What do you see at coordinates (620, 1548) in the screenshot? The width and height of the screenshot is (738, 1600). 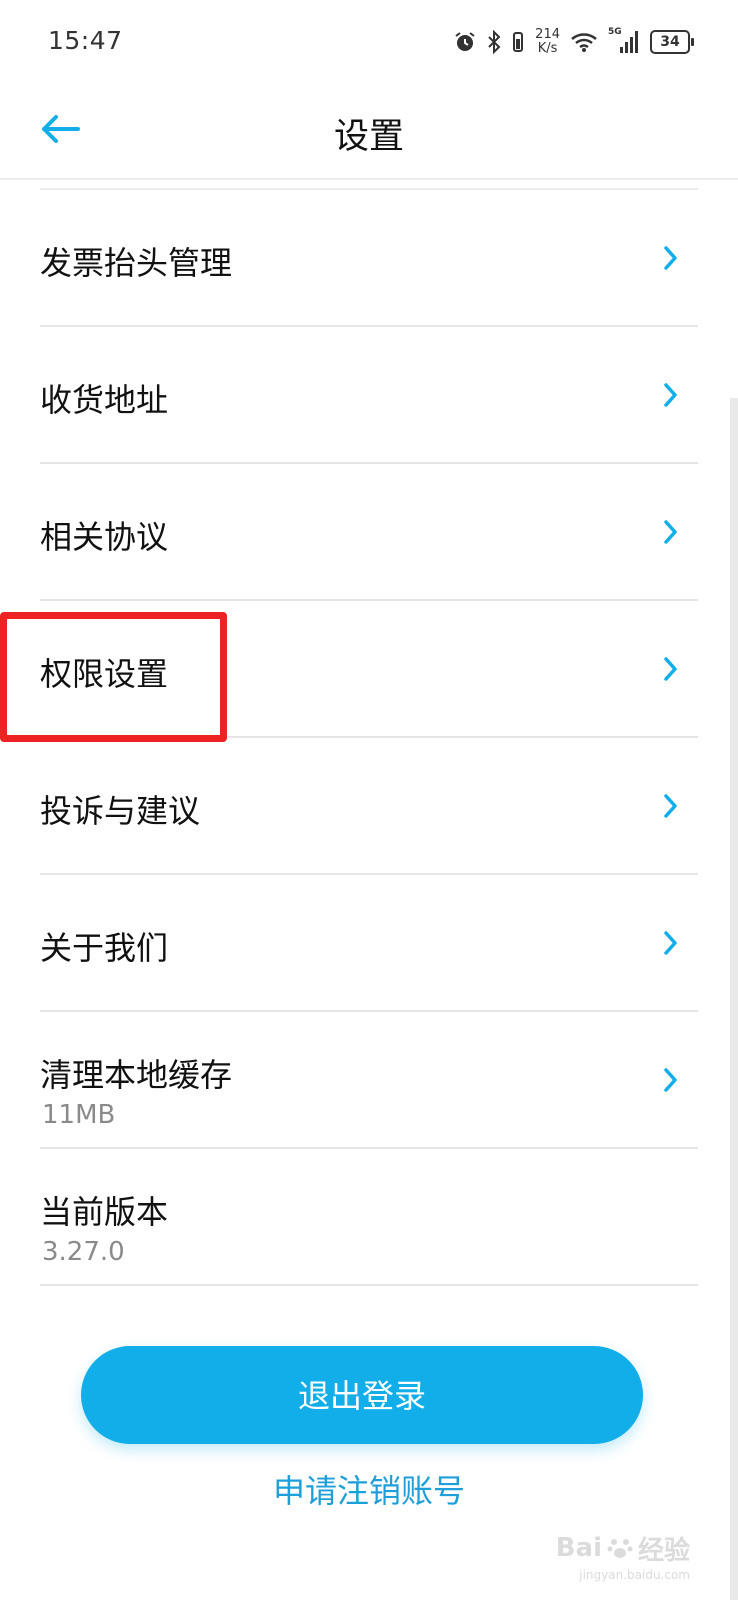 I see `paw-icon` at bounding box center [620, 1548].